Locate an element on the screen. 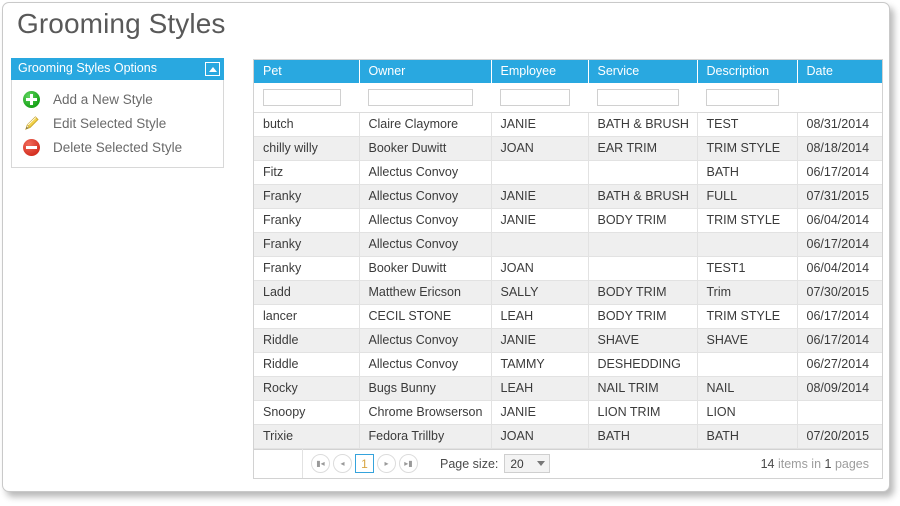 Image resolution: width=900 pixels, height=506 pixels. column-header-description: Description is located at coordinates (747, 71).